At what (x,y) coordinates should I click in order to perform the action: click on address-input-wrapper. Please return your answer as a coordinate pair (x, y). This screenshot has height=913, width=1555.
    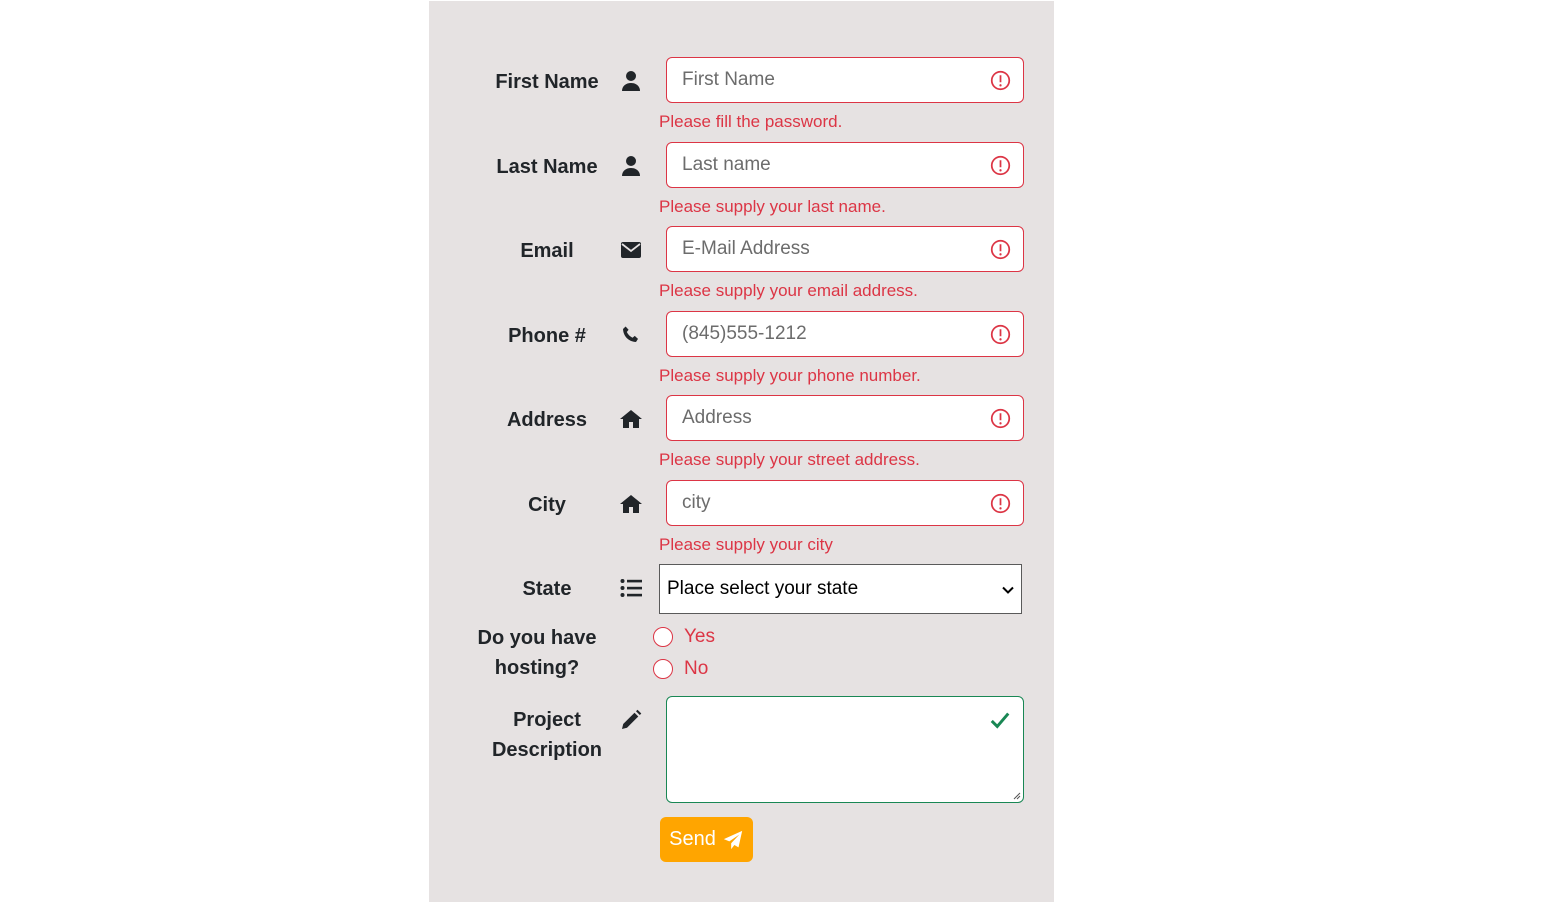
    Looking at the image, I should click on (845, 418).